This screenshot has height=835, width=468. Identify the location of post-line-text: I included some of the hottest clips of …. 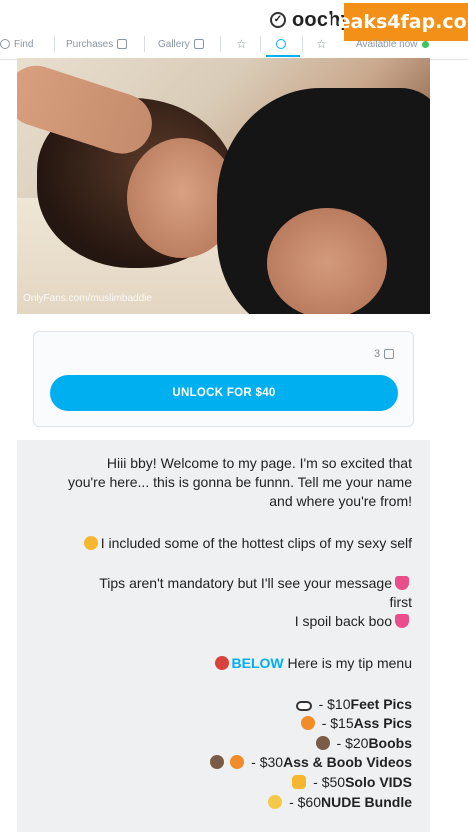
(256, 543).